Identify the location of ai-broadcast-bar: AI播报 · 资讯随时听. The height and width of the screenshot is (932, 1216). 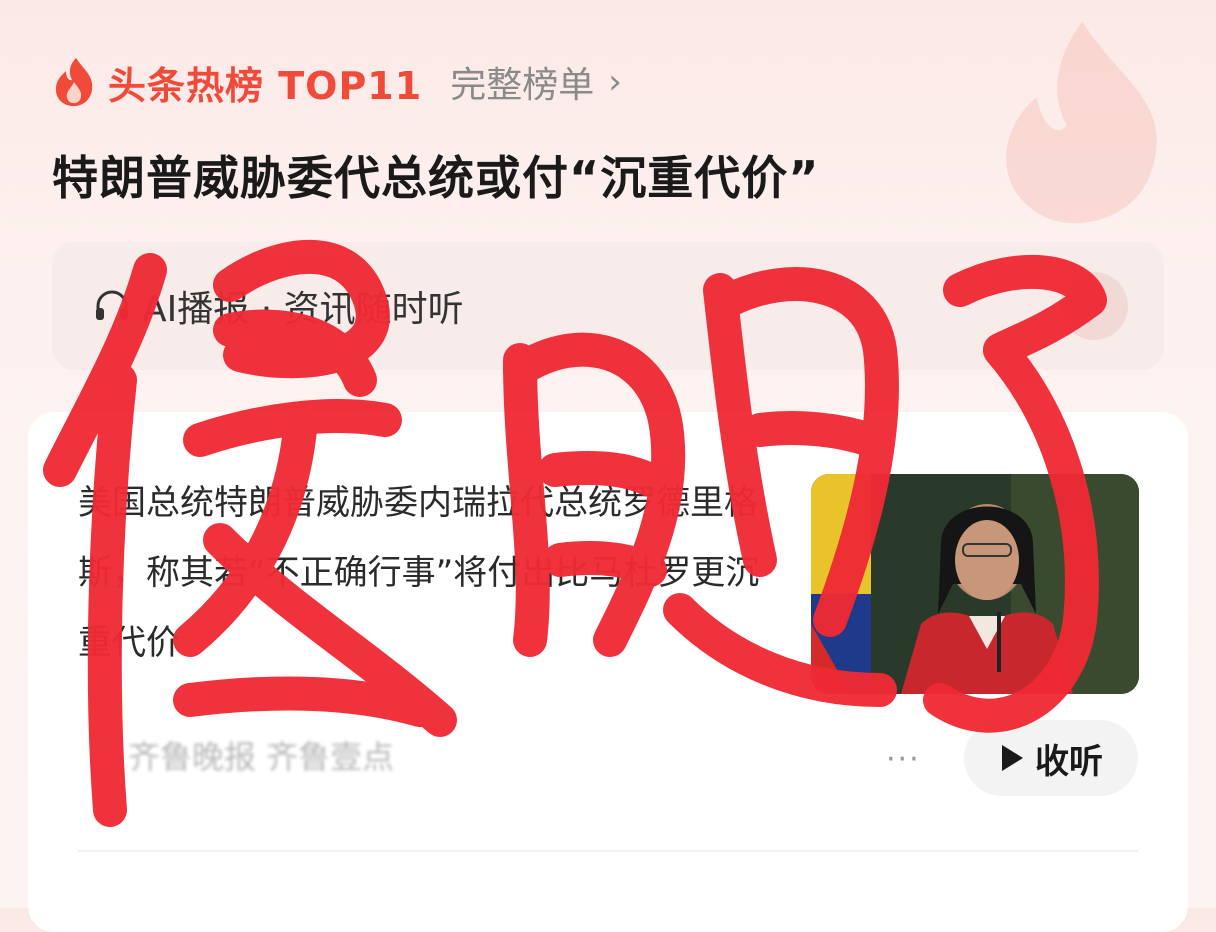
(608, 306).